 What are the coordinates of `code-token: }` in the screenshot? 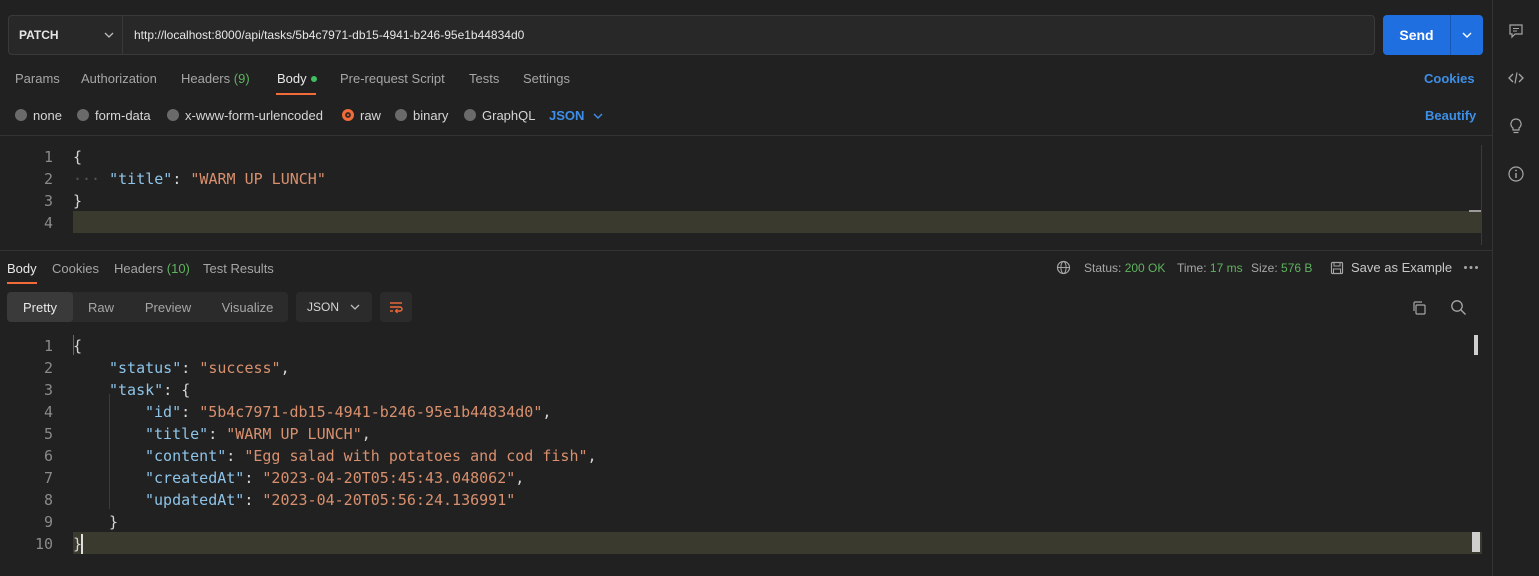 It's located at (114, 522).